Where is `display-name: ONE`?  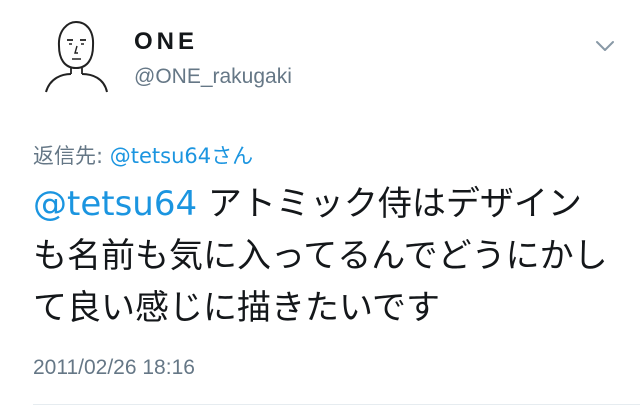 display-name: ONE is located at coordinates (166, 42).